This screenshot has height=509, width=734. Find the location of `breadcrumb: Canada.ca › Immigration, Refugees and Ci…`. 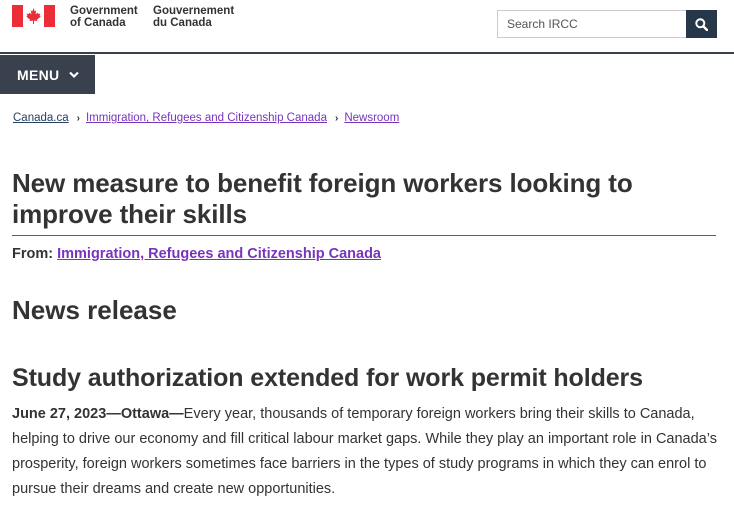

breadcrumb: Canada.ca › Immigration, Refugees and Ci… is located at coordinates (206, 118).